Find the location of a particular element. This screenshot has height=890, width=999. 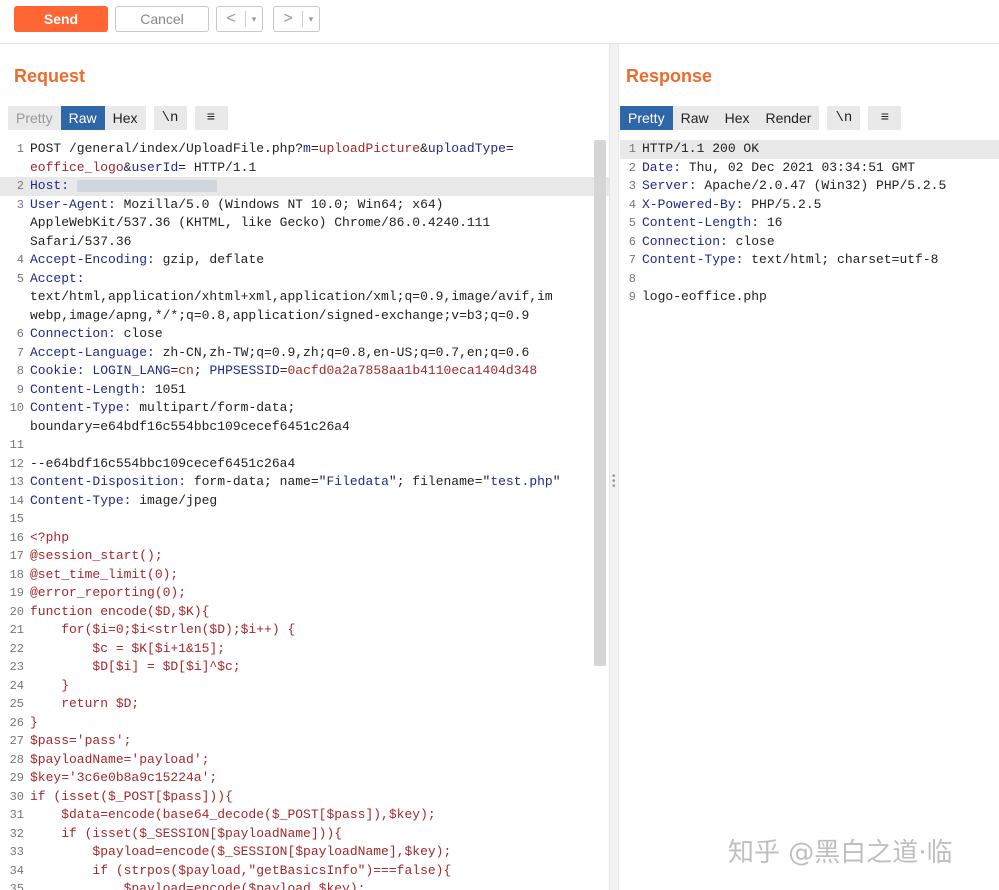

code-token: $payloadName='payload'; is located at coordinates (120, 759).